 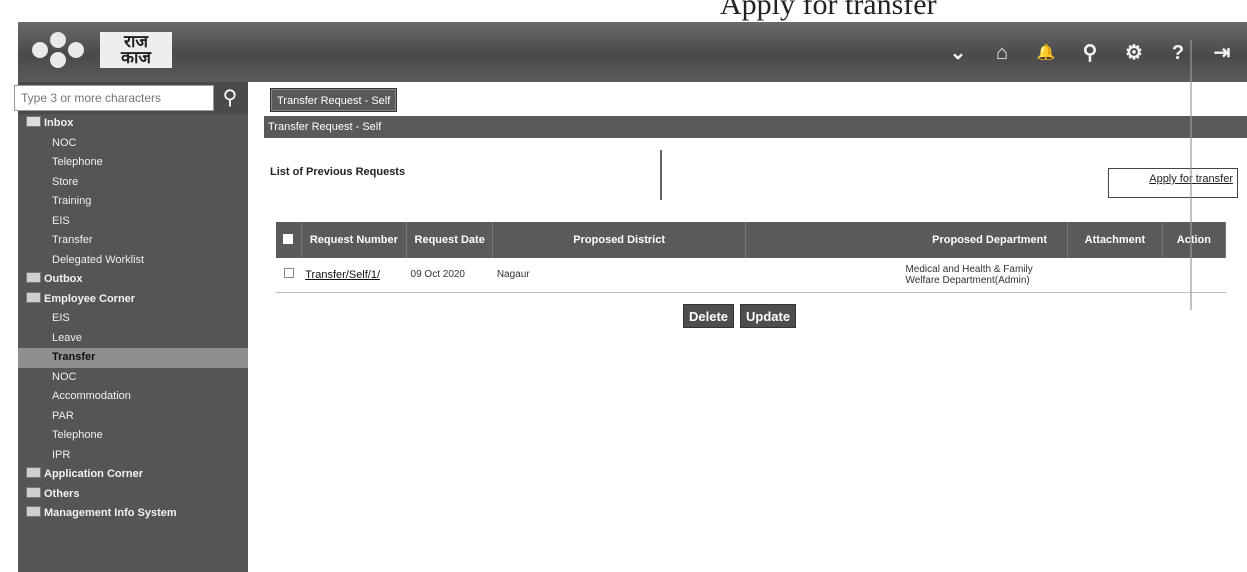 I want to click on sidebar-item-transfer: Transfer, so click(x=133, y=241).